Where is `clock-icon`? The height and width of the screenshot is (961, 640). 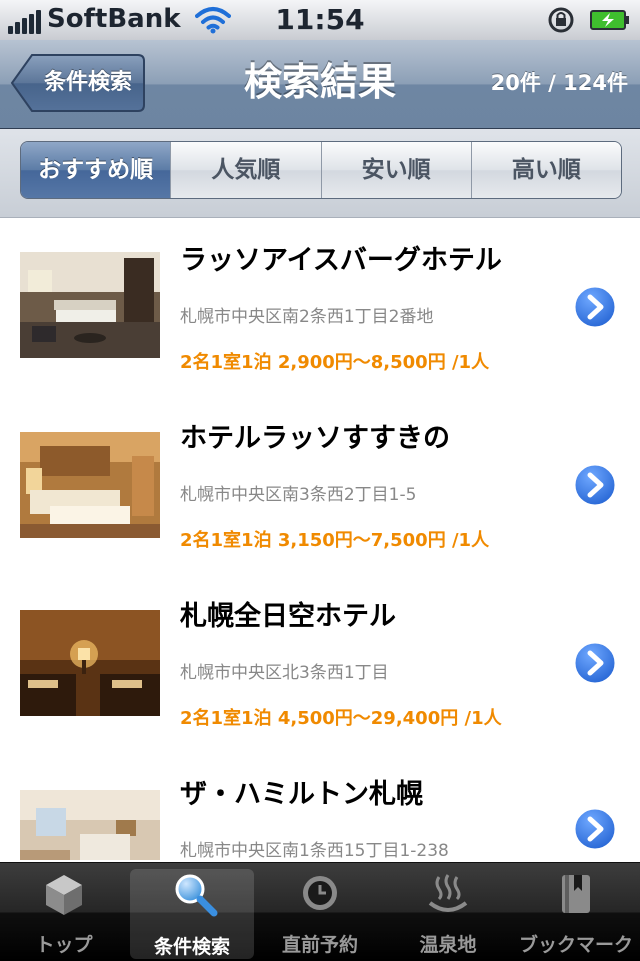
clock-icon is located at coordinates (320, 893).